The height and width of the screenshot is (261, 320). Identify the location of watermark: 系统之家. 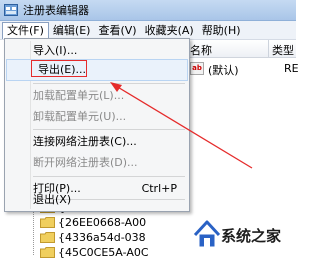
(244, 233).